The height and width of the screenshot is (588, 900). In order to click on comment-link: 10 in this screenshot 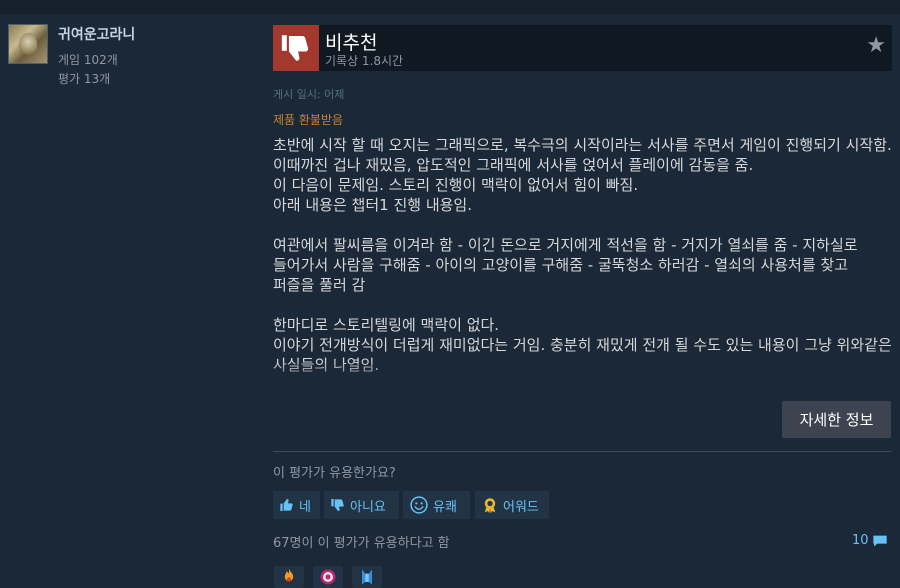, I will do `click(870, 540)`.